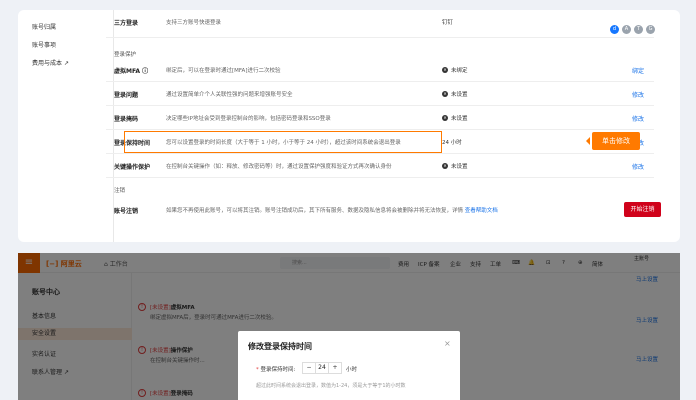 The width and height of the screenshot is (696, 400). What do you see at coordinates (44, 26) in the screenshot?
I see `nav-item-account-owner: 账号归属` at bounding box center [44, 26].